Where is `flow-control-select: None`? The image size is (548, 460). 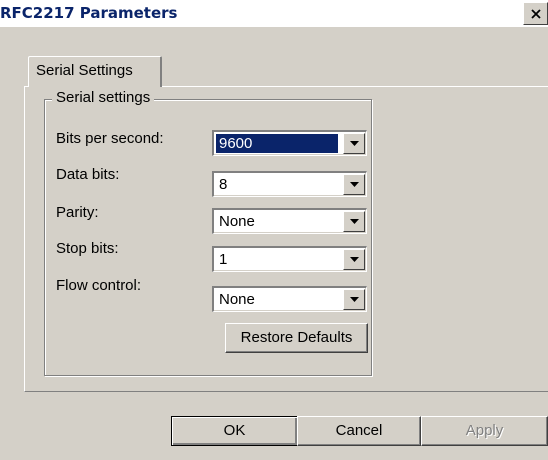
flow-control-select: None is located at coordinates (289, 299).